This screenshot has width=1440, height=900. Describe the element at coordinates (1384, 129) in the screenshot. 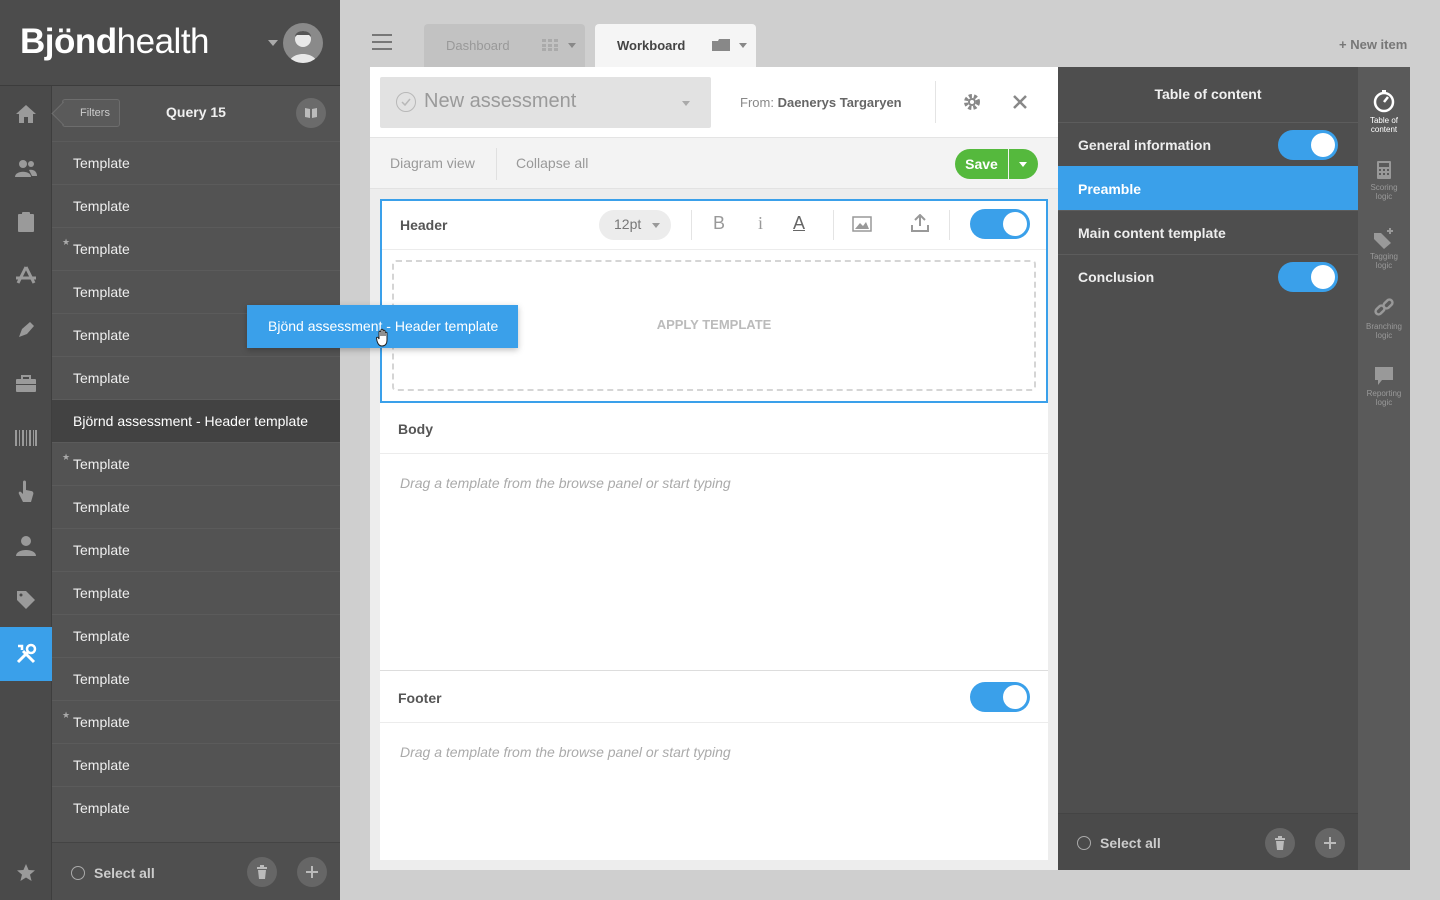

I see `tool-label: content` at that location.